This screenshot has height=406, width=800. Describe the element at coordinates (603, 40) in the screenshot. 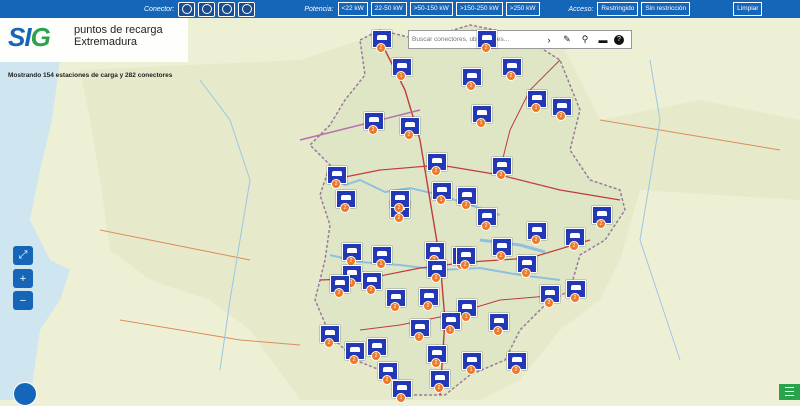

I see `car-icon: ▬` at that location.